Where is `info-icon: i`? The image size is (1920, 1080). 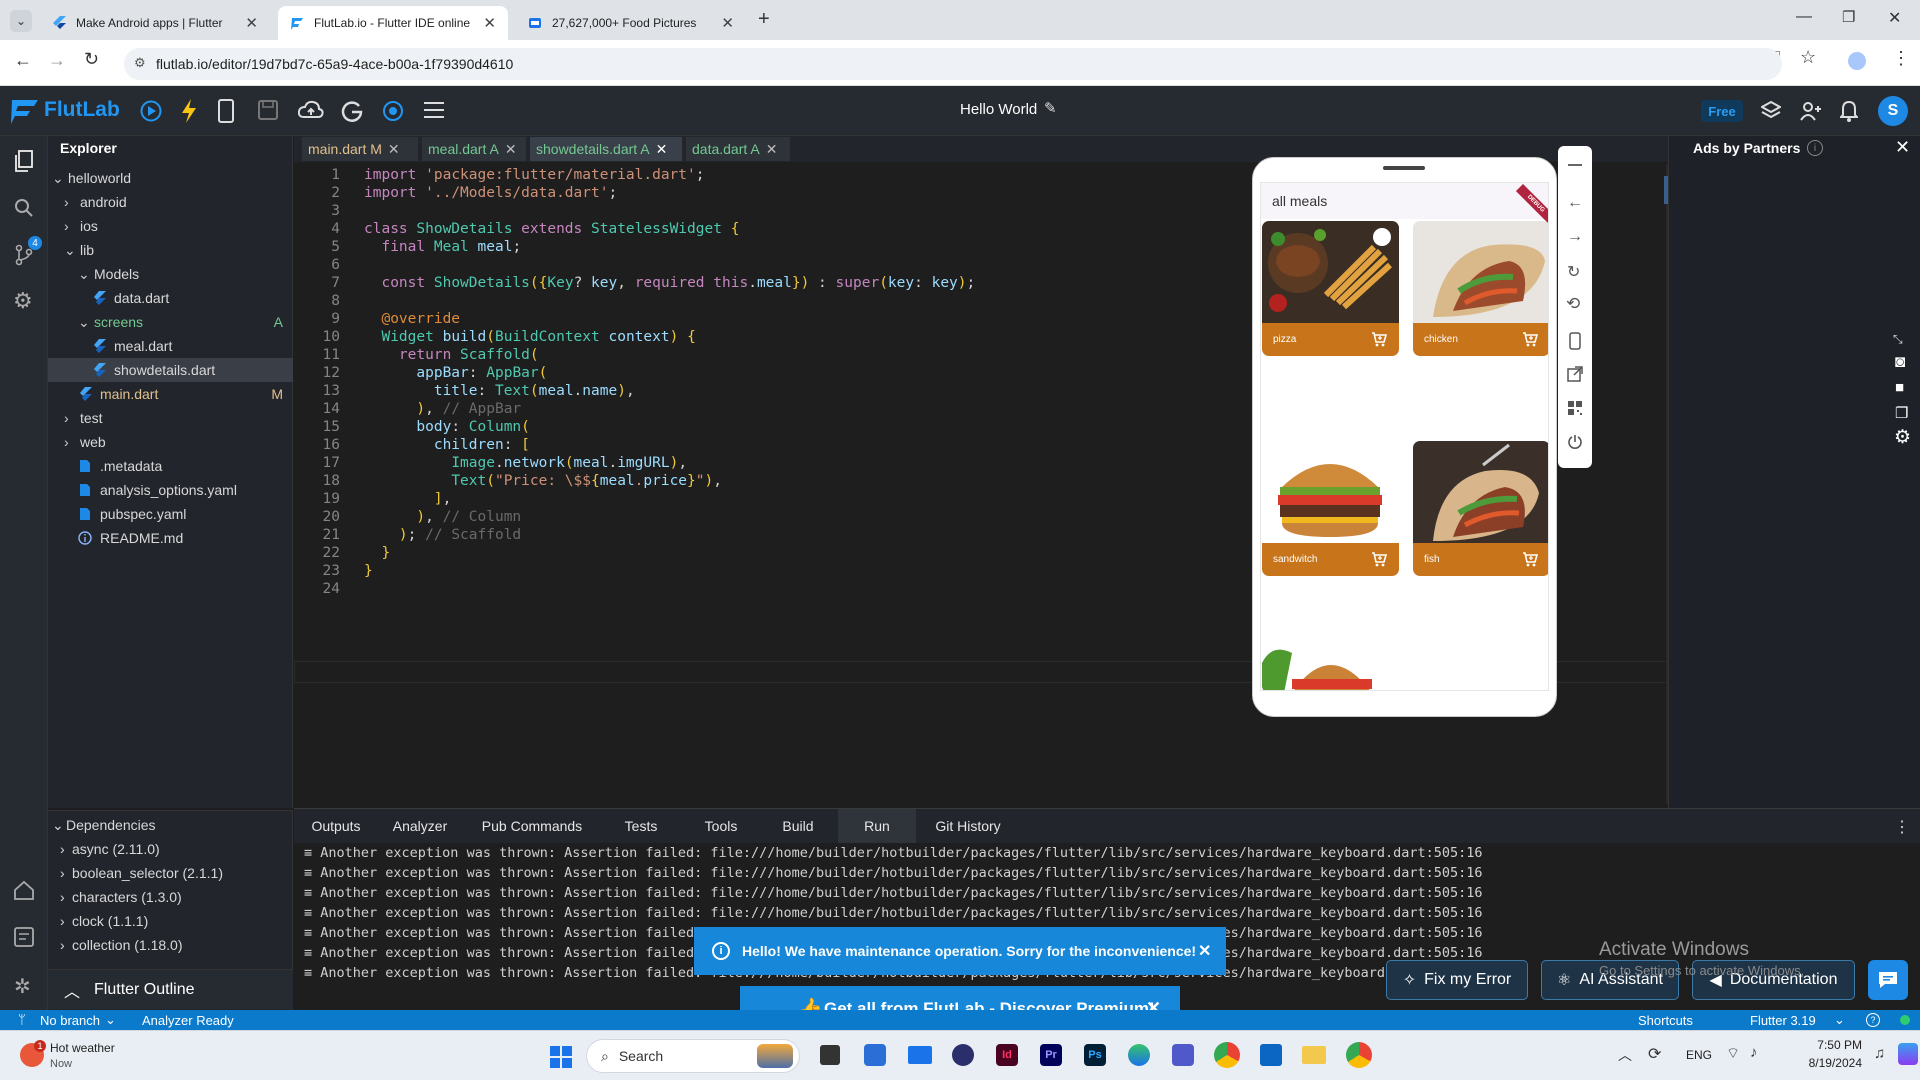 info-icon: i is located at coordinates (1815, 148).